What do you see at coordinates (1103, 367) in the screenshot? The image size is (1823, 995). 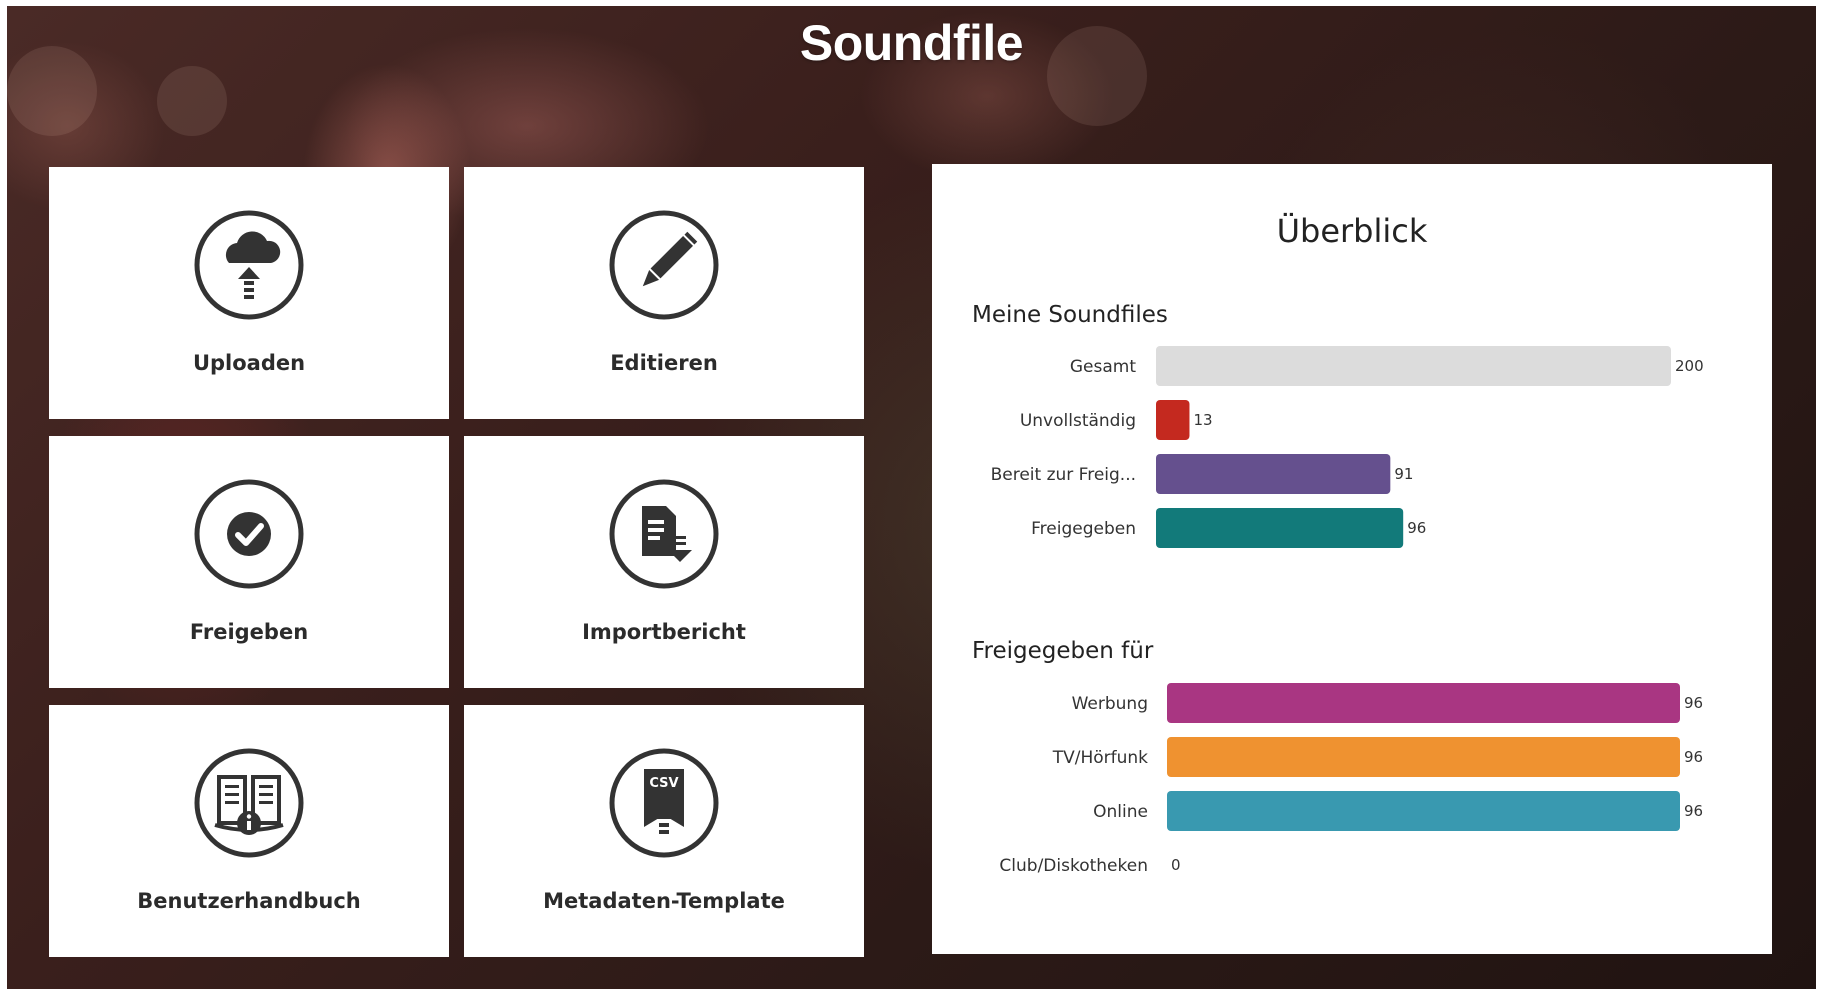 I see `bar-category-label: Gesamt` at bounding box center [1103, 367].